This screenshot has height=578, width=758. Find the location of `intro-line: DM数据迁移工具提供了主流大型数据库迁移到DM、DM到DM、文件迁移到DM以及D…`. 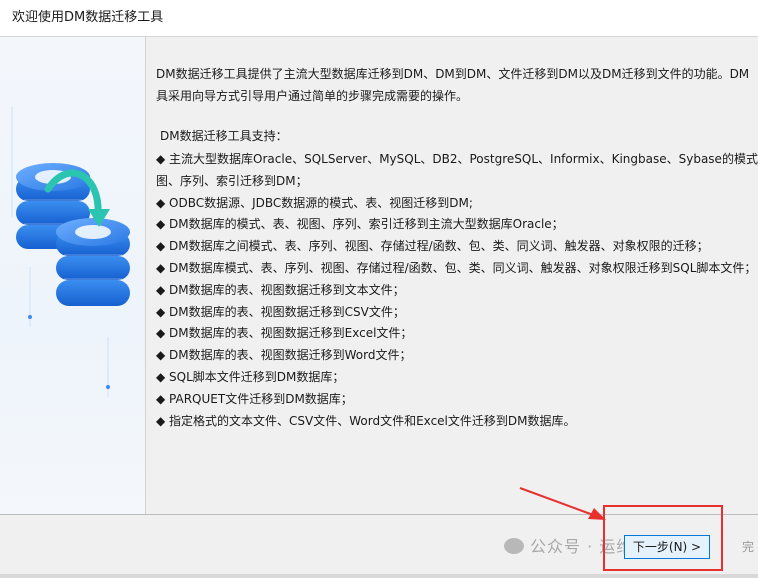

intro-line: DM数据迁移工具提供了主流大型数据库迁移到DM、DM到DM、文件迁移到DM以及D… is located at coordinates (453, 74).